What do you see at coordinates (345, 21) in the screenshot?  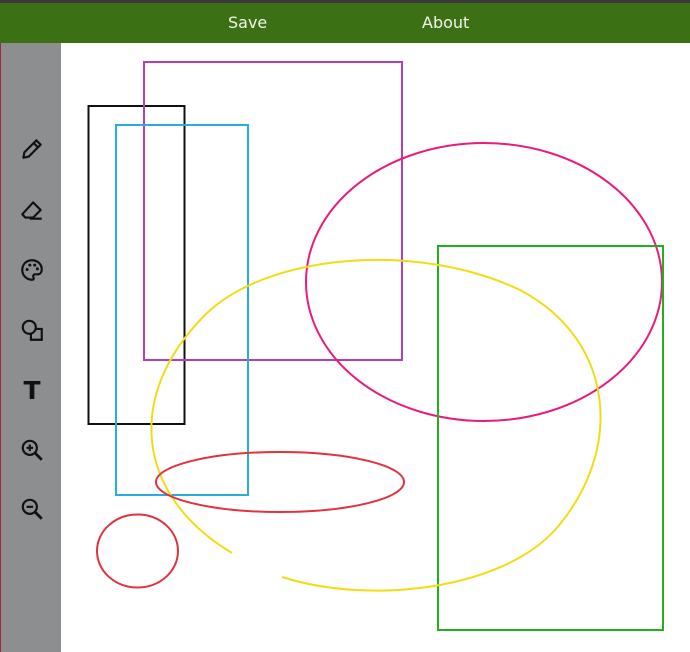 I see `top-menu-bar: Save About` at bounding box center [345, 21].